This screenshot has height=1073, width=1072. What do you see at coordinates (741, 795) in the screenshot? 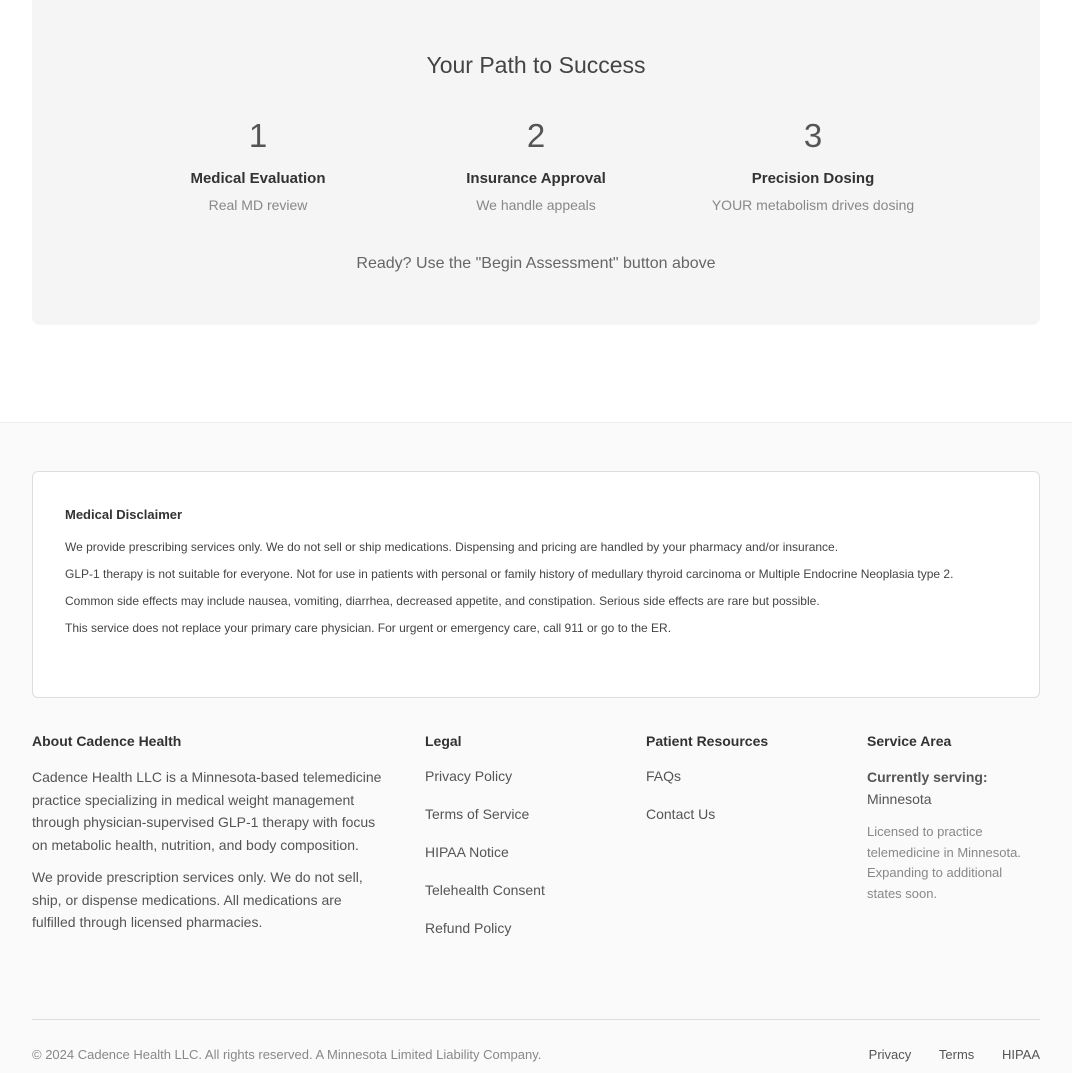
I see `resources-links: FAQs Contact Us` at bounding box center [741, 795].